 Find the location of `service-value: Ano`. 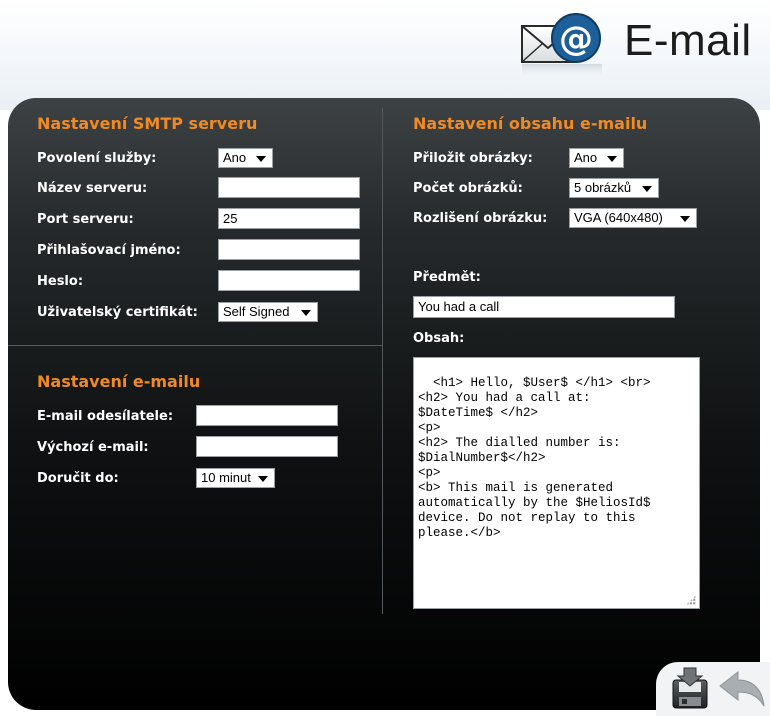

service-value: Ano is located at coordinates (235, 157).